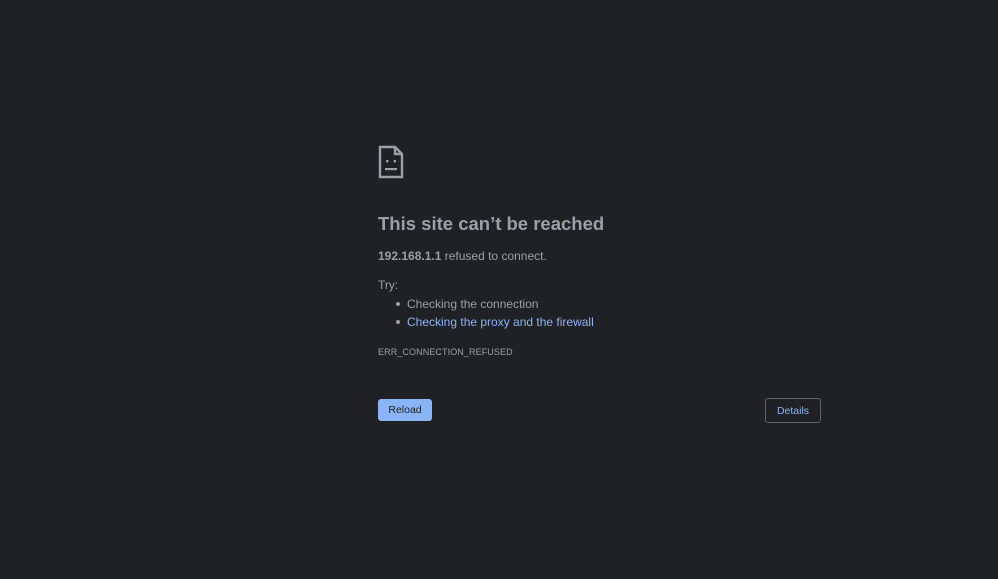 The width and height of the screenshot is (998, 579). I want to click on try-label: Try:, so click(388, 285).